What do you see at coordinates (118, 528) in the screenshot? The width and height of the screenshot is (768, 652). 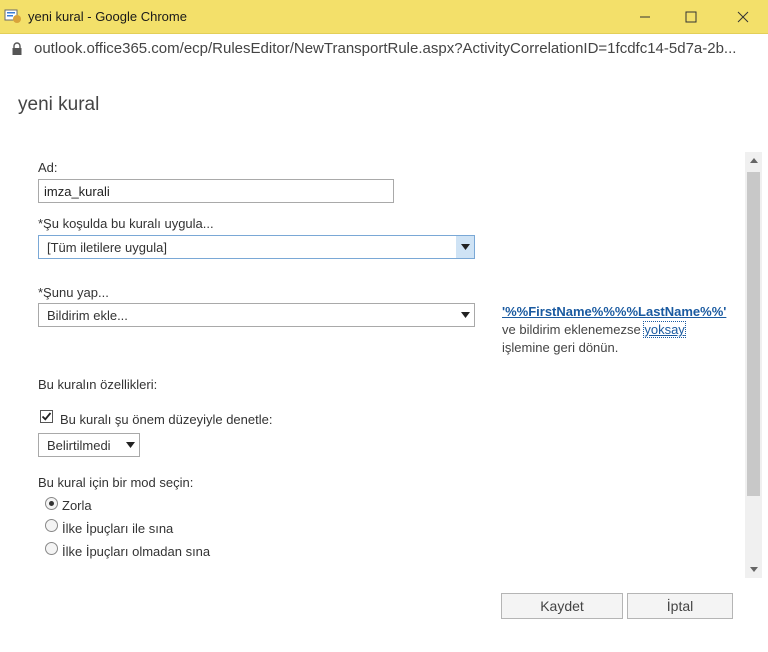 I see `mode-radio-label: İlke İpuçları ile sına` at bounding box center [118, 528].